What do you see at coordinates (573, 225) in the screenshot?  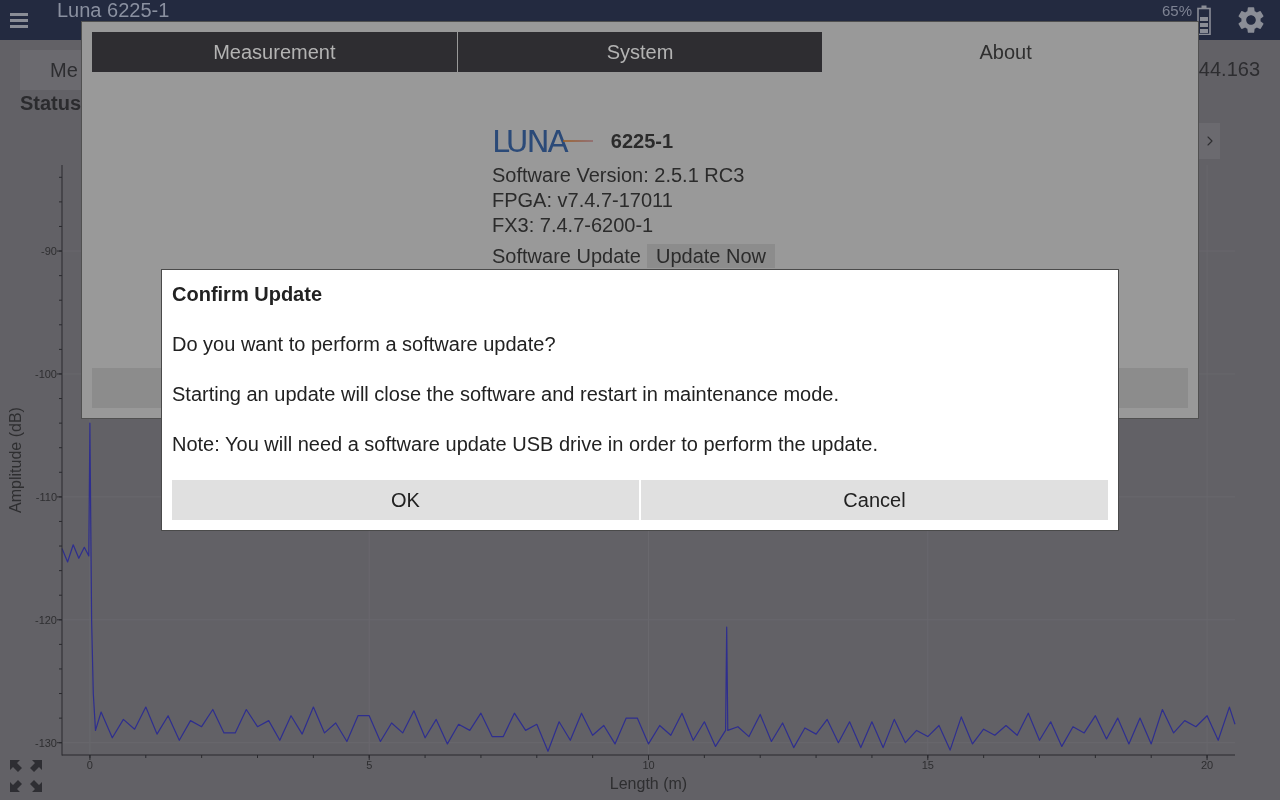 I see `version-info: FX3: 7.4.7-6200-1` at bounding box center [573, 225].